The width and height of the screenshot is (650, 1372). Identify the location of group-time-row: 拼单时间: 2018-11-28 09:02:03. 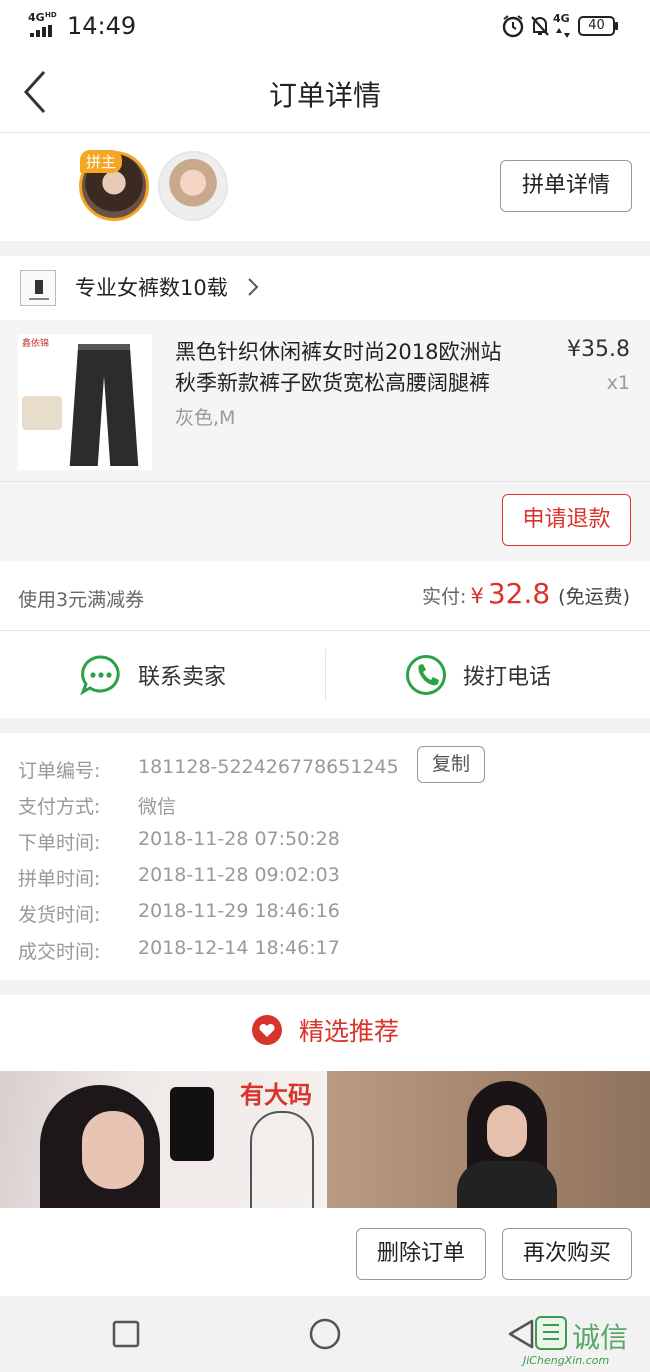
(179, 877).